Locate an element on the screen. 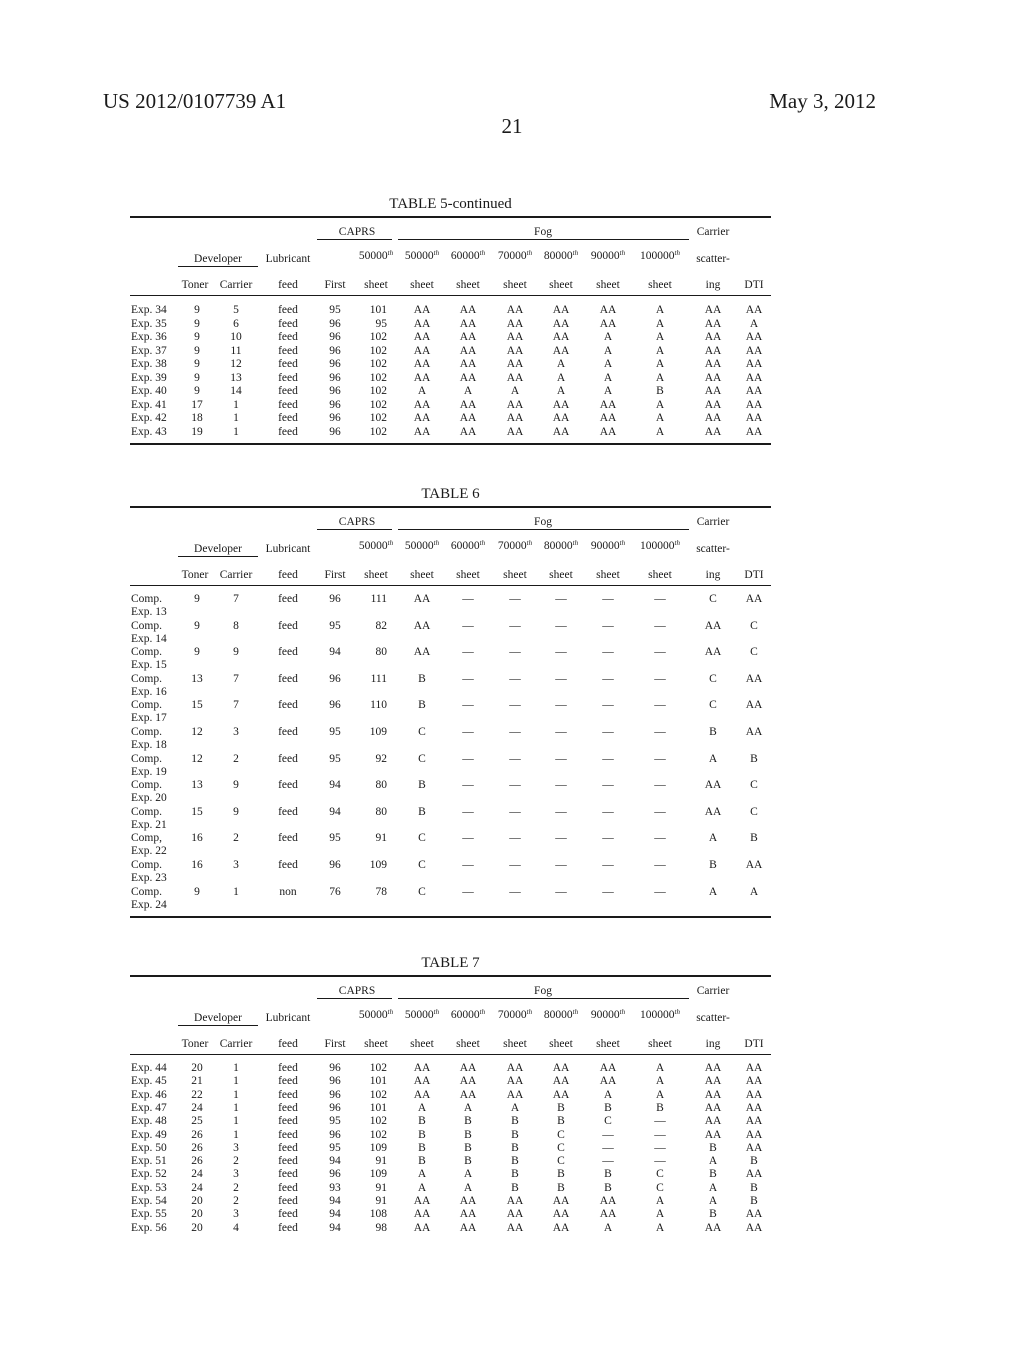 This screenshot has height=1355, width=1024. row-label: Exp. 45 is located at coordinates (149, 1081).